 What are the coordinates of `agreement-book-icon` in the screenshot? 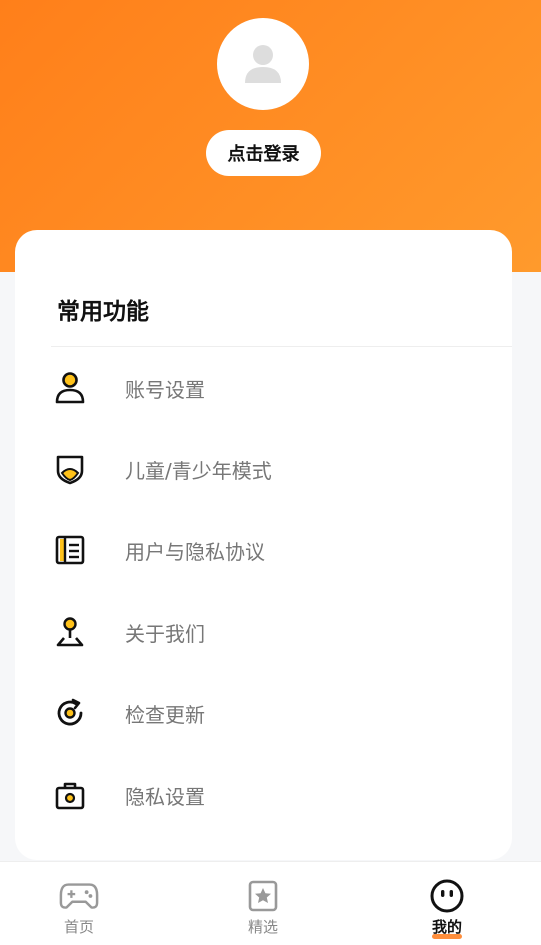 It's located at (70, 550).